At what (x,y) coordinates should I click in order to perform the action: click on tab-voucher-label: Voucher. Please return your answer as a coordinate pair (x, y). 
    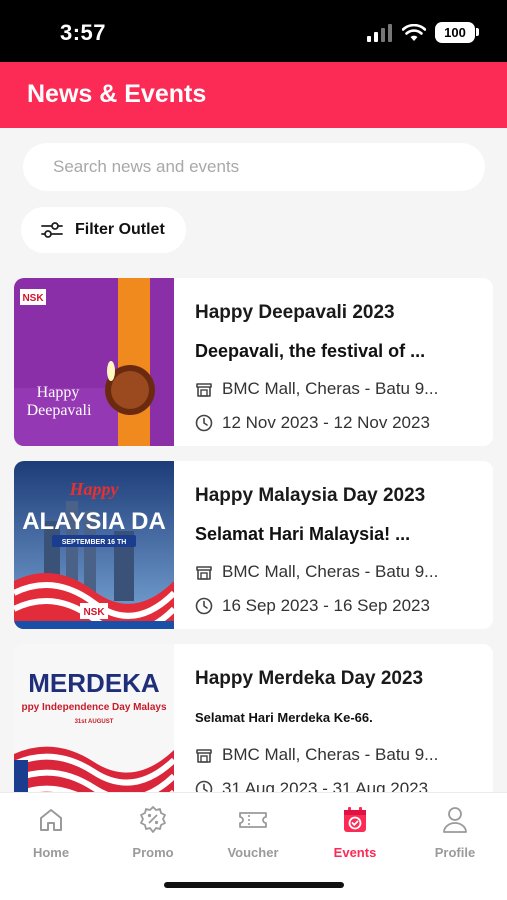
    Looking at the image, I should click on (253, 852).